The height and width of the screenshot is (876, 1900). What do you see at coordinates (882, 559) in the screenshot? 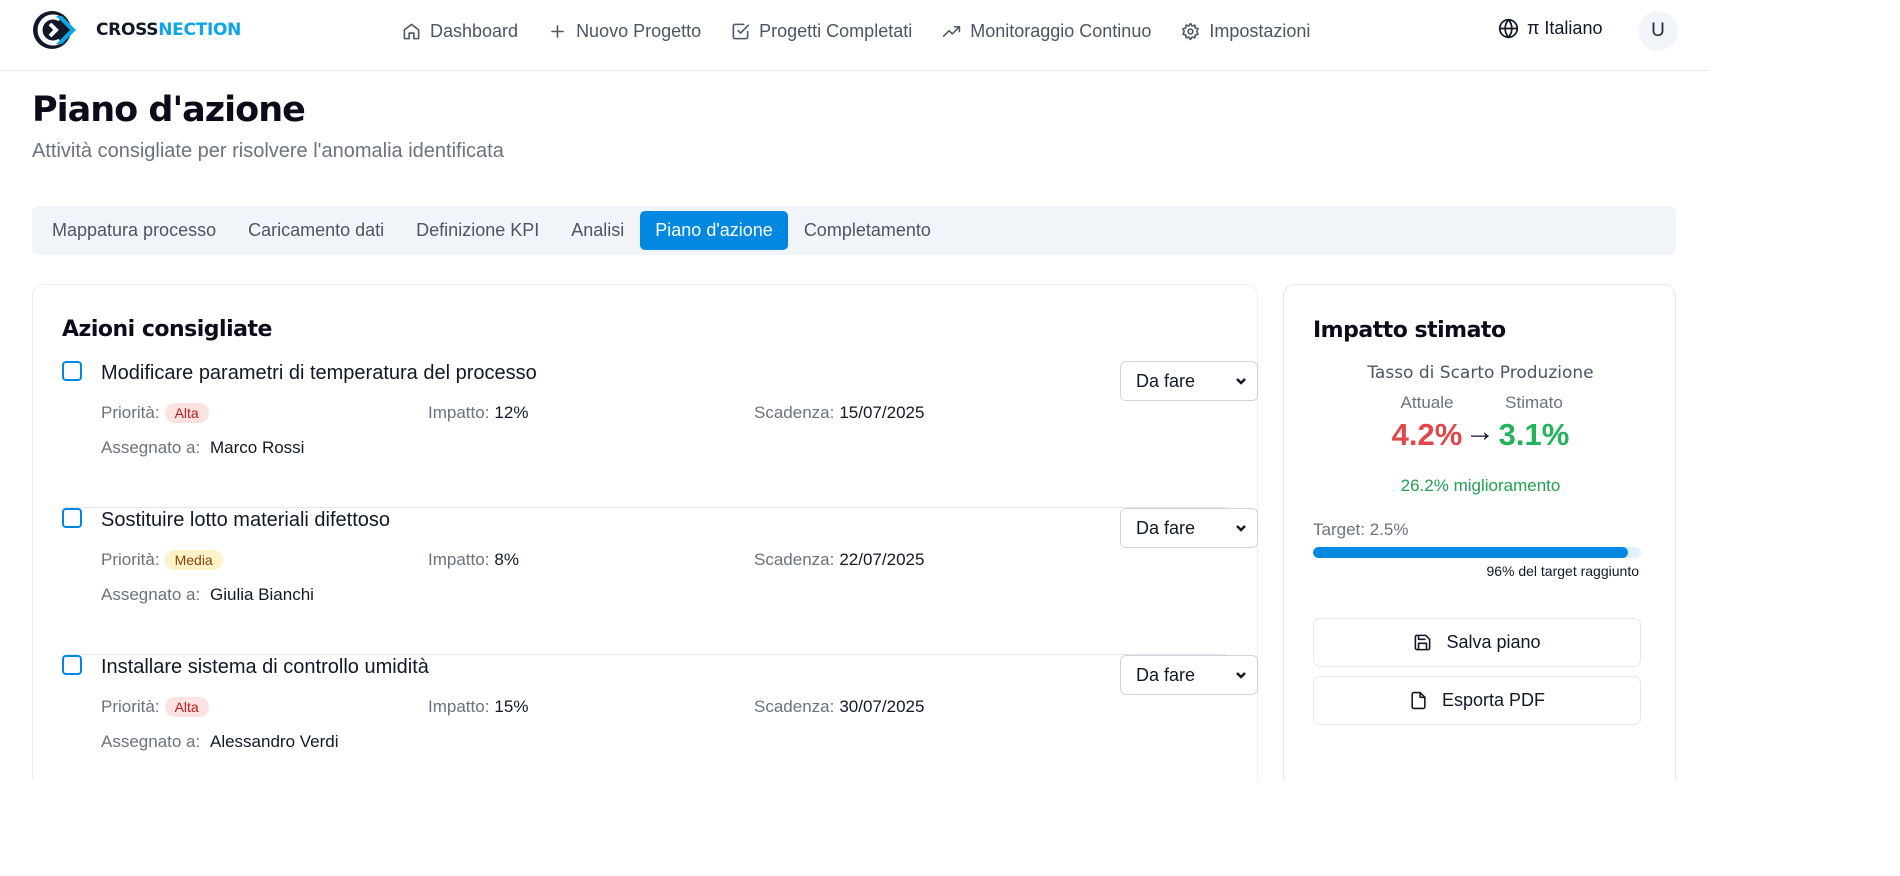
I see `due-value: 22/07/2025` at bounding box center [882, 559].